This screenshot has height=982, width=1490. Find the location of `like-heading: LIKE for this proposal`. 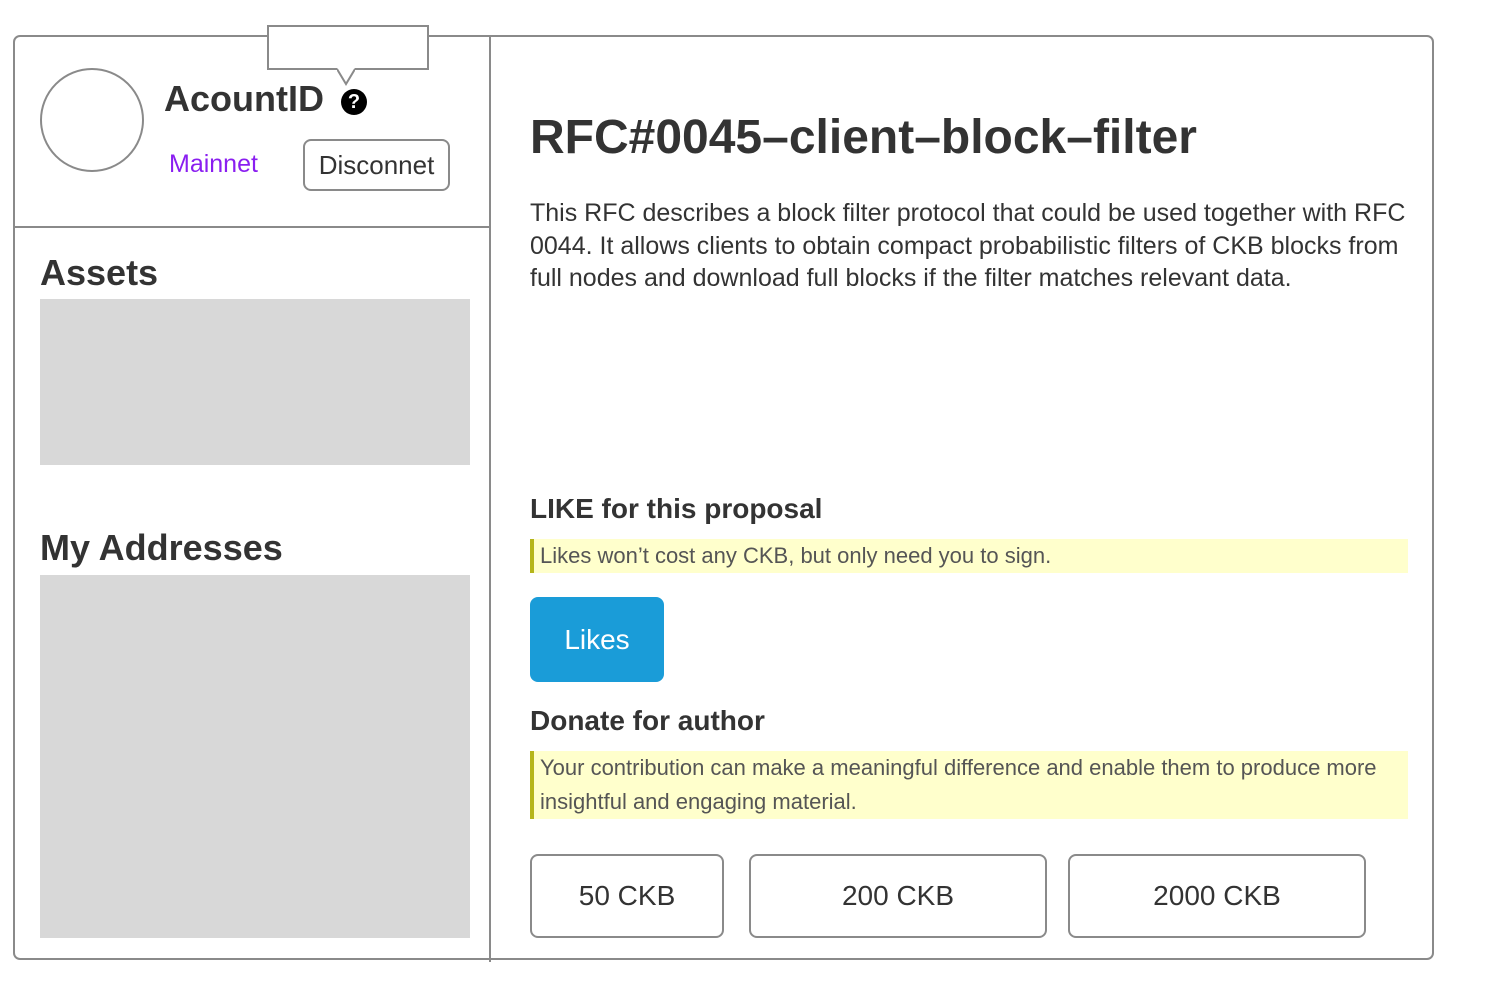

like-heading: LIKE for this proposal is located at coordinates (676, 508).